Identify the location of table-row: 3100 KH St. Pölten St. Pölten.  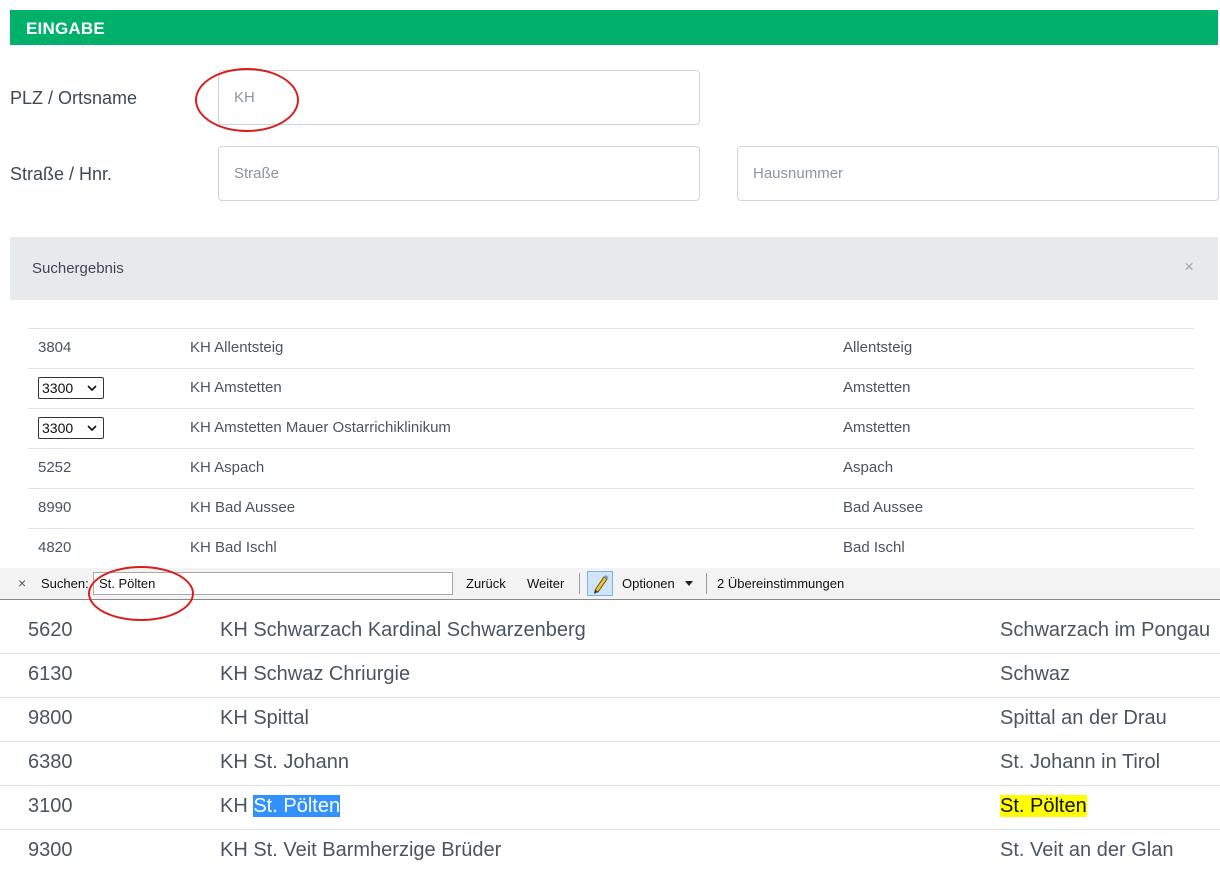
(610, 808).